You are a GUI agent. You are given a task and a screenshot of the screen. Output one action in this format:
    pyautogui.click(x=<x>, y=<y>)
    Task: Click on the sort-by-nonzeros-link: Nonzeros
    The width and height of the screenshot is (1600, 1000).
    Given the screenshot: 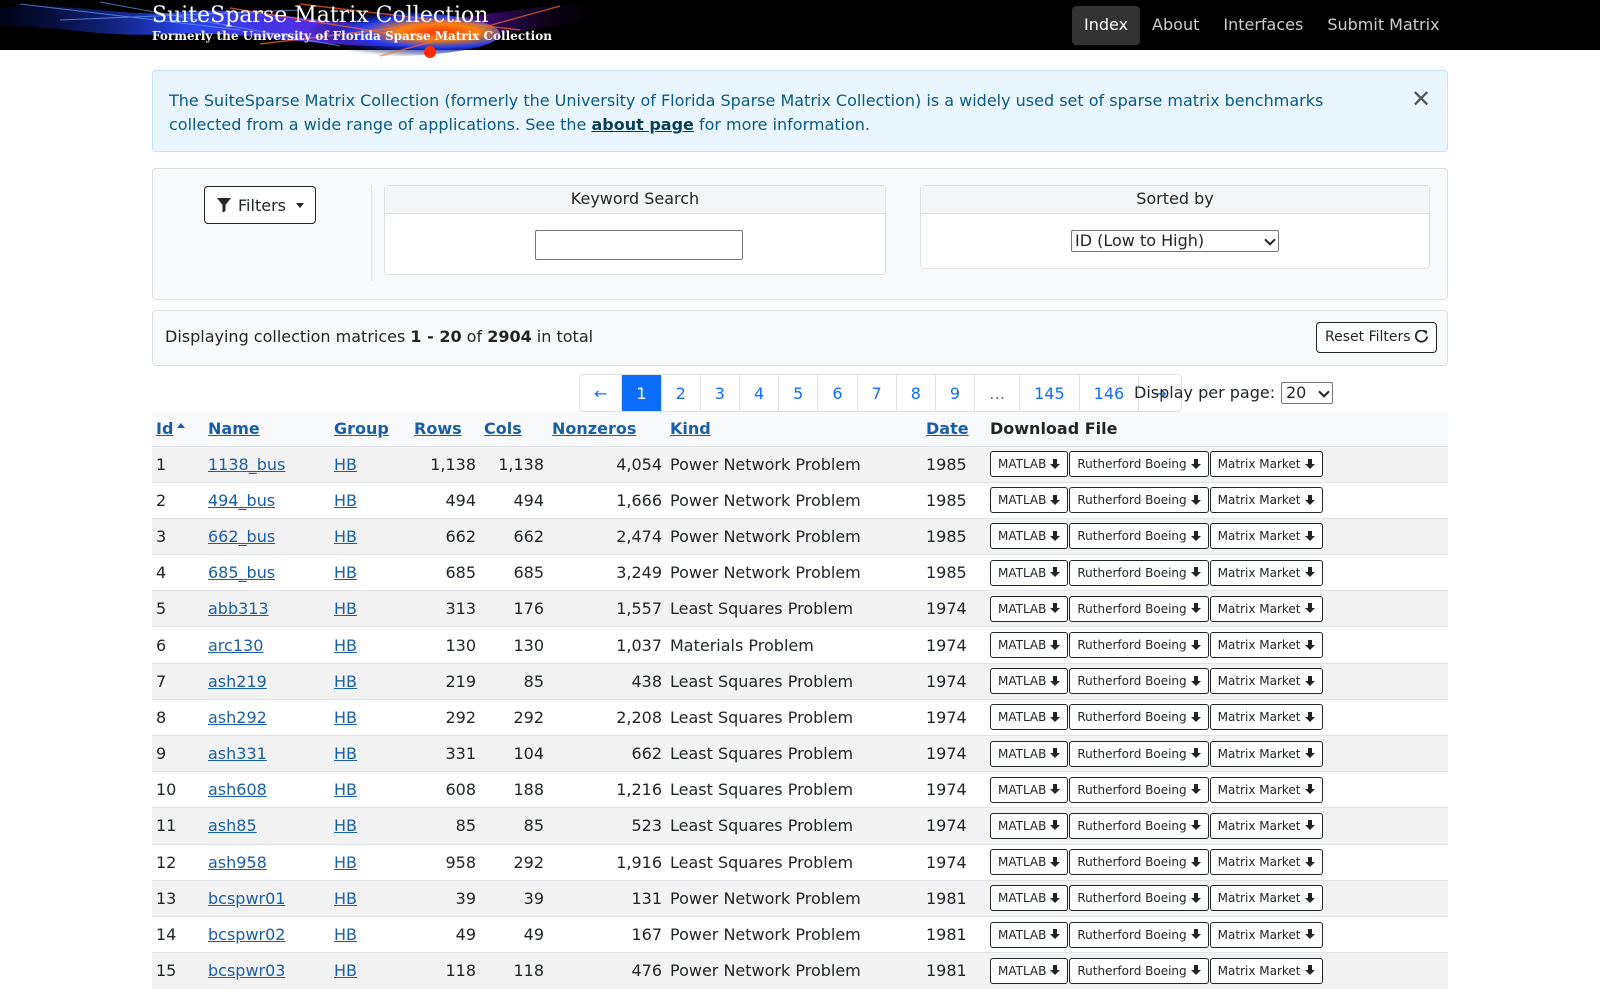 What is the action you would take?
    pyautogui.click(x=594, y=428)
    